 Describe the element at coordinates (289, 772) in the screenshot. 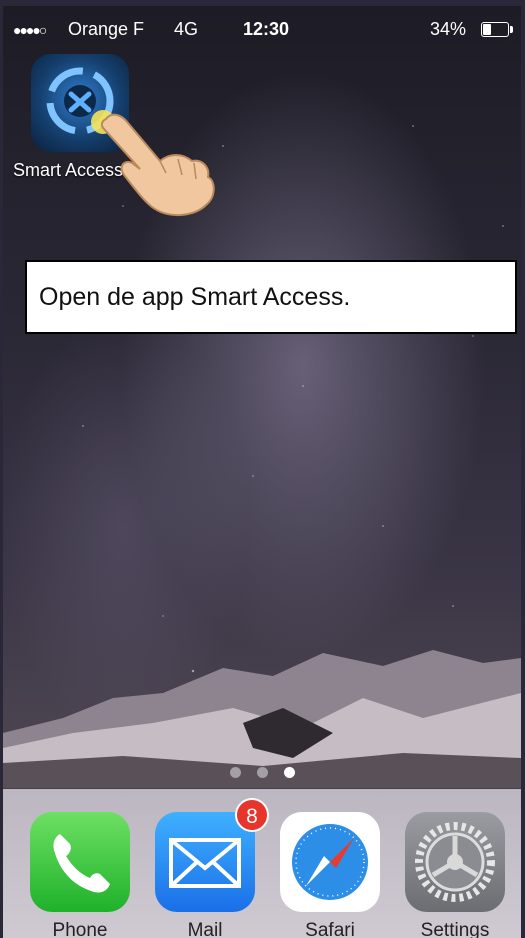

I see `page-dot-active` at that location.